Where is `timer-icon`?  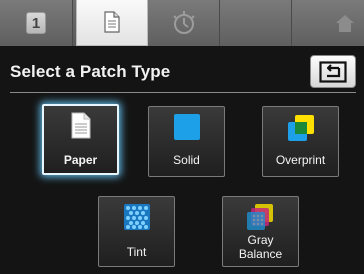 timer-icon is located at coordinates (183, 22).